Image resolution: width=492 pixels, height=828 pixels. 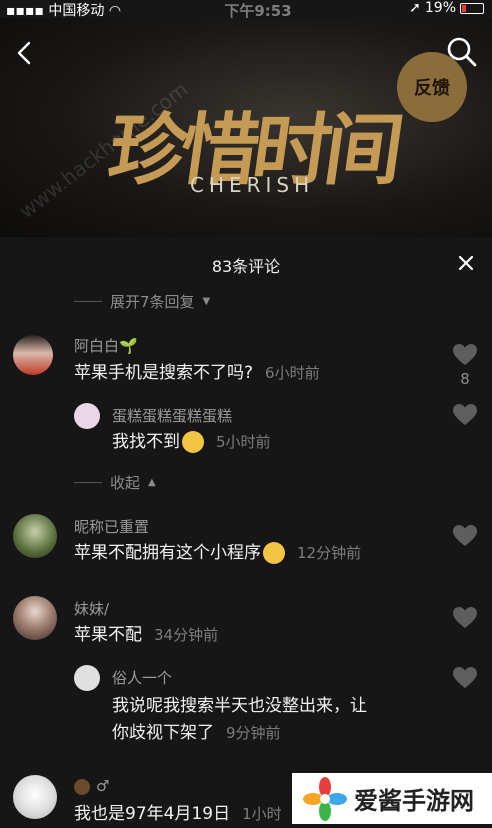 I want to click on chevron-down-icon: ▼, so click(x=206, y=301).